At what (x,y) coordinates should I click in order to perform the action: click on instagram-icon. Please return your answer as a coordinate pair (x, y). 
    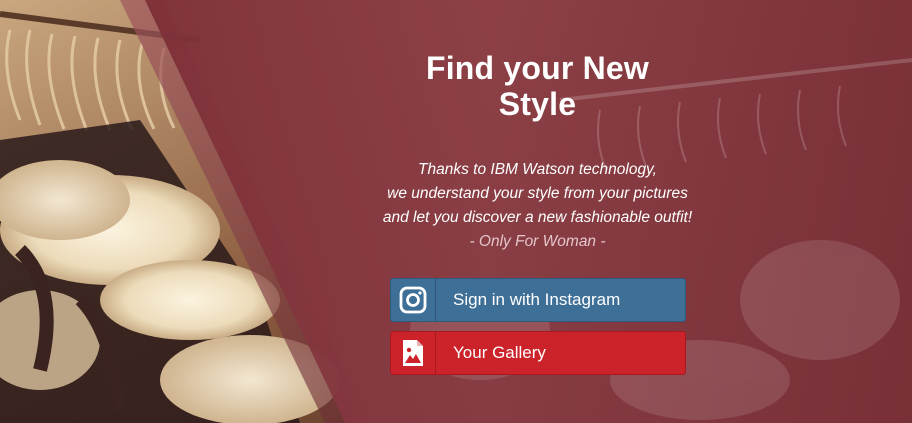
    Looking at the image, I should click on (413, 300).